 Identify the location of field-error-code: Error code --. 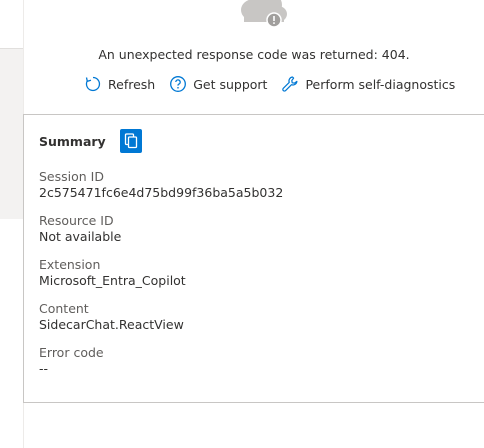
(71, 361).